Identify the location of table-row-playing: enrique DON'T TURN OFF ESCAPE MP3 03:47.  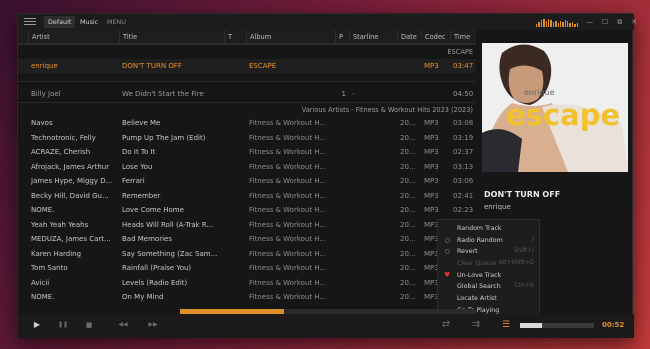
(247, 65).